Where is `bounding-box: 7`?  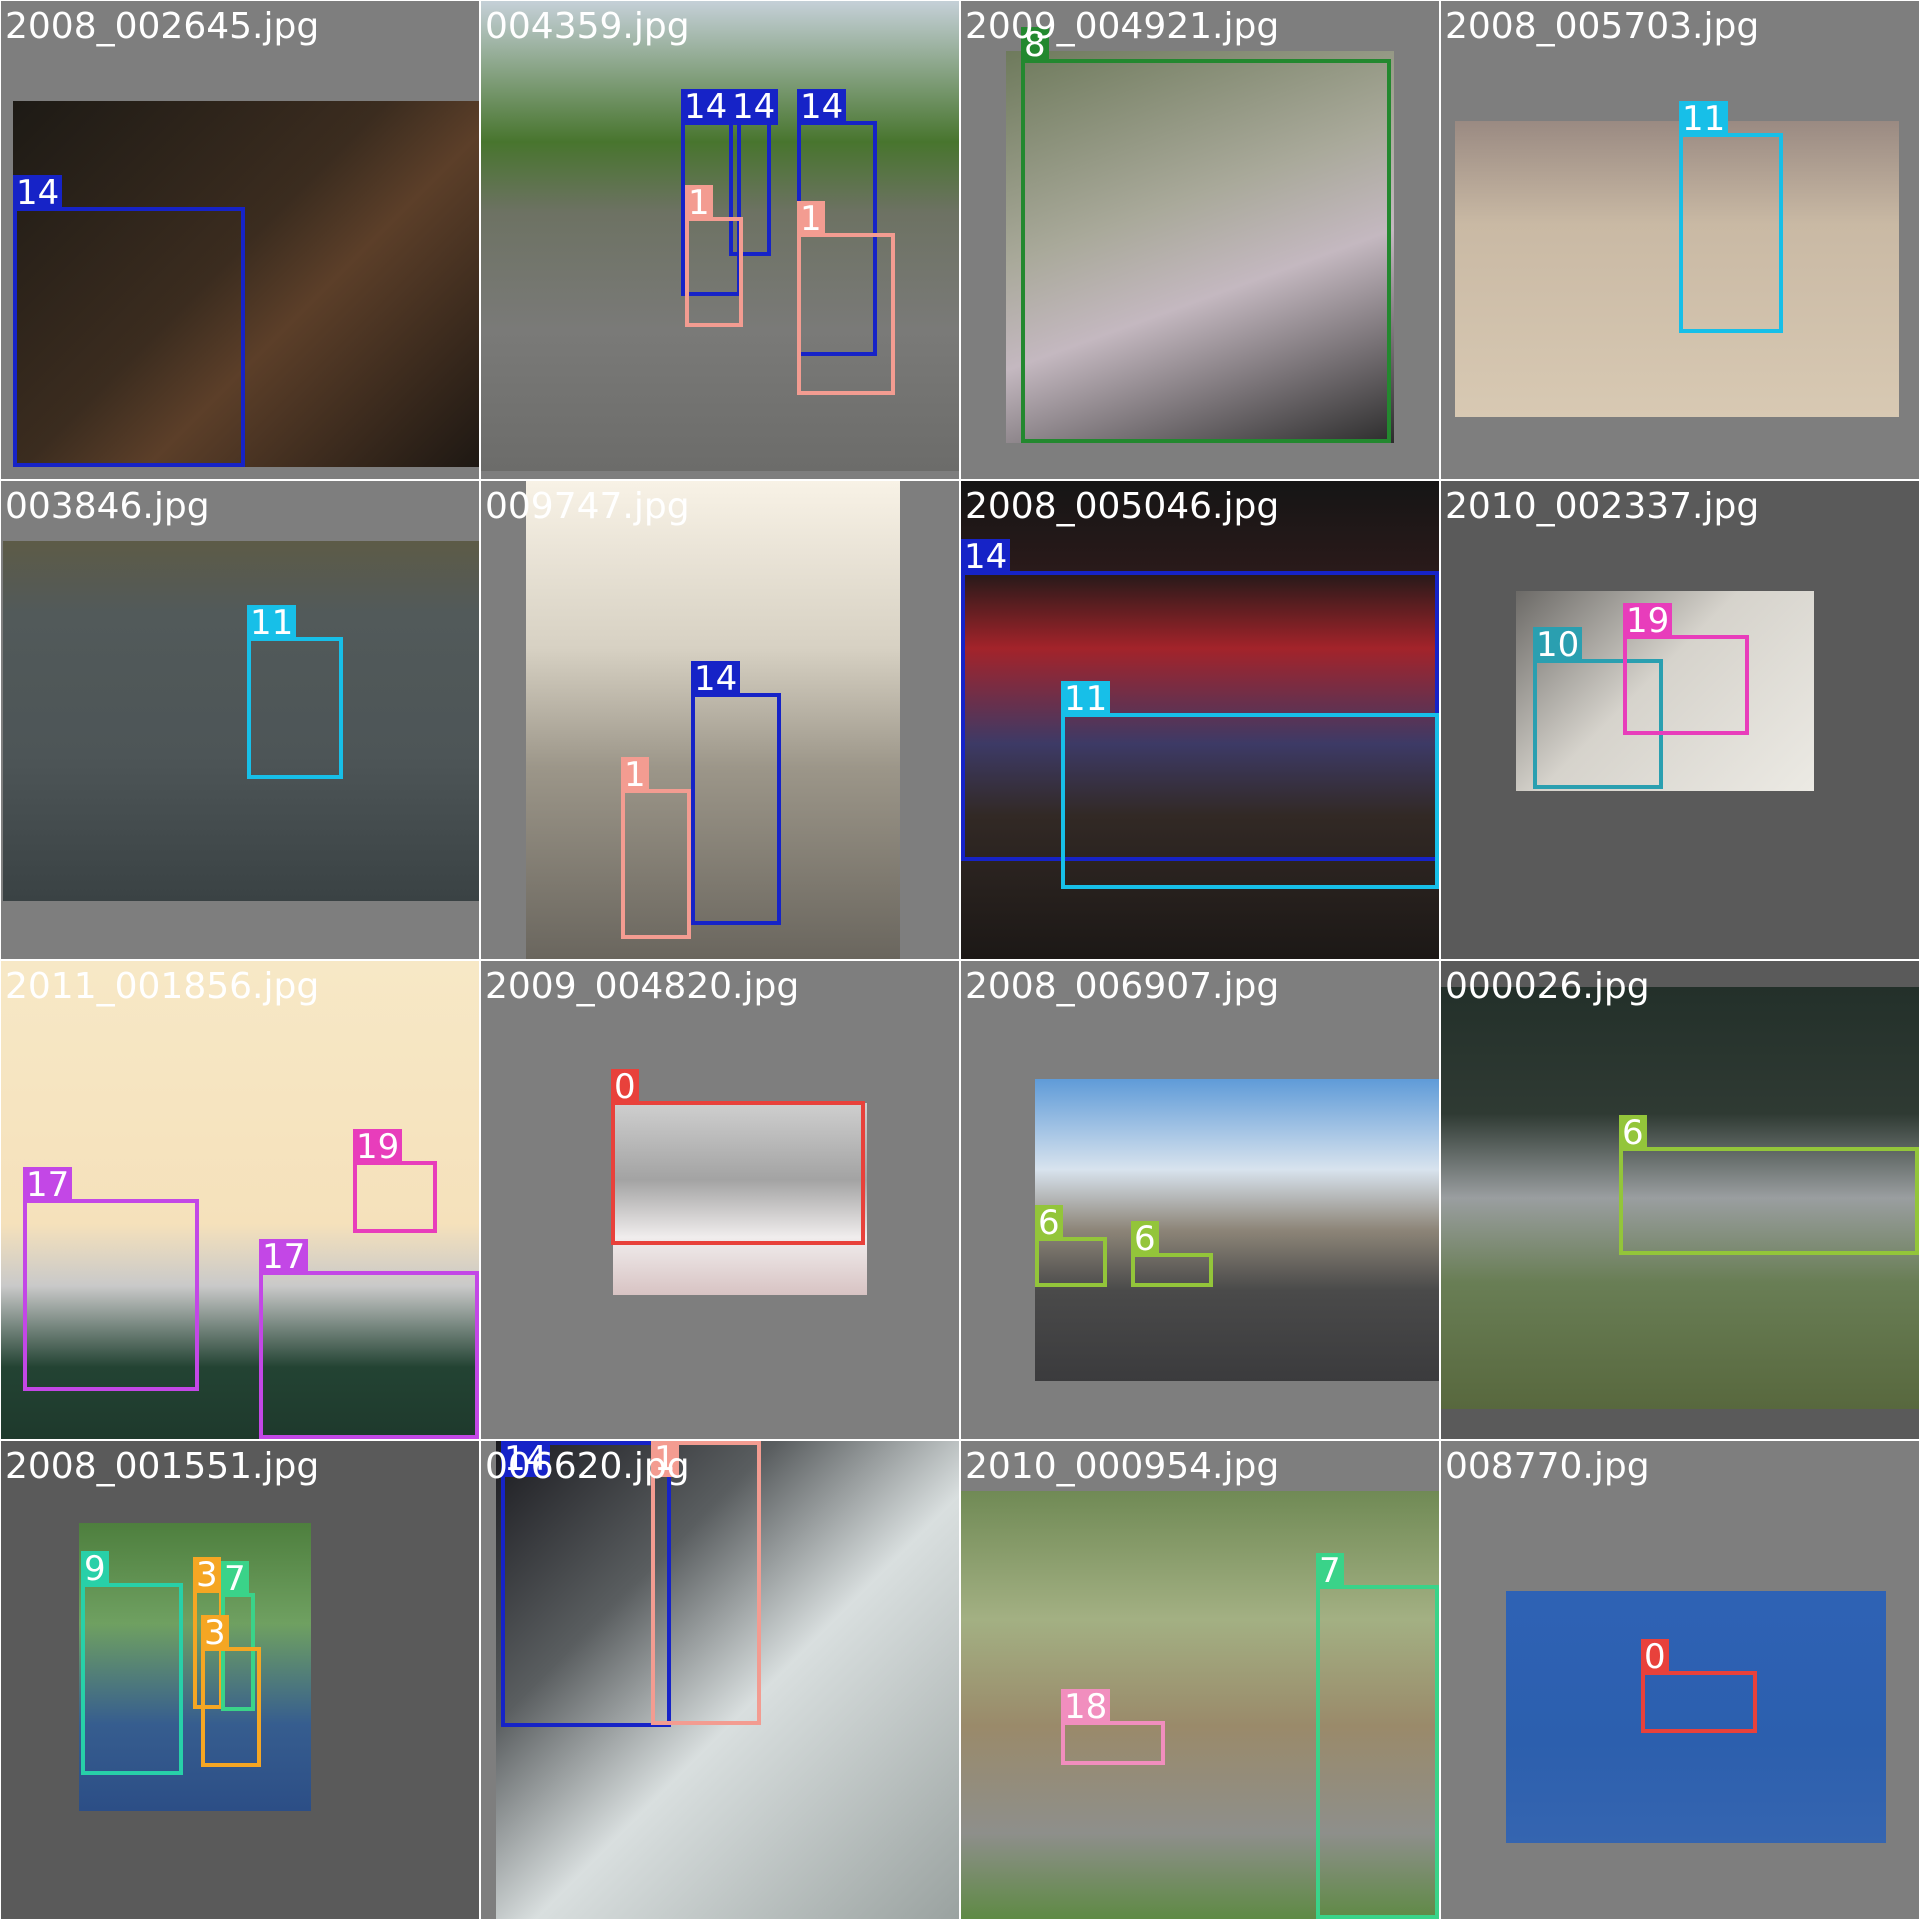 bounding-box: 7 is located at coordinates (1377, 1736).